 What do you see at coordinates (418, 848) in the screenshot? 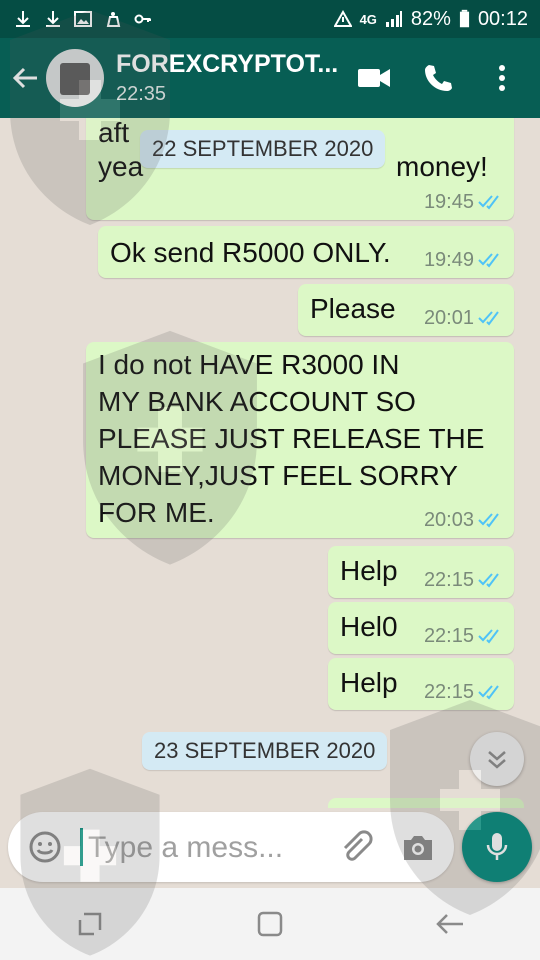
I see `camera-icon` at bounding box center [418, 848].